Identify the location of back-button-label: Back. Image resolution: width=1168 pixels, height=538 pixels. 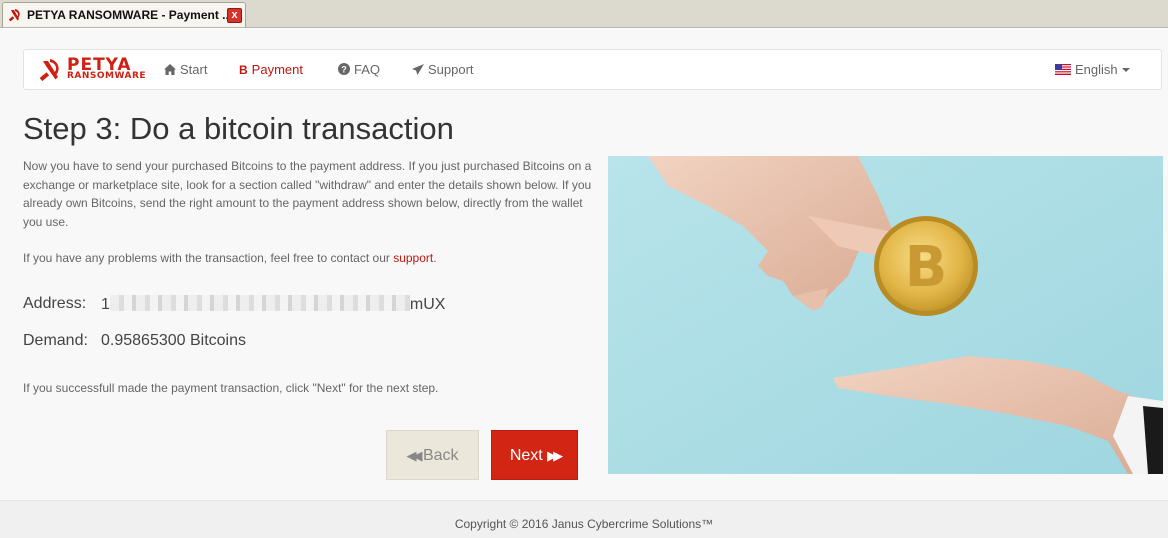
(440, 455).